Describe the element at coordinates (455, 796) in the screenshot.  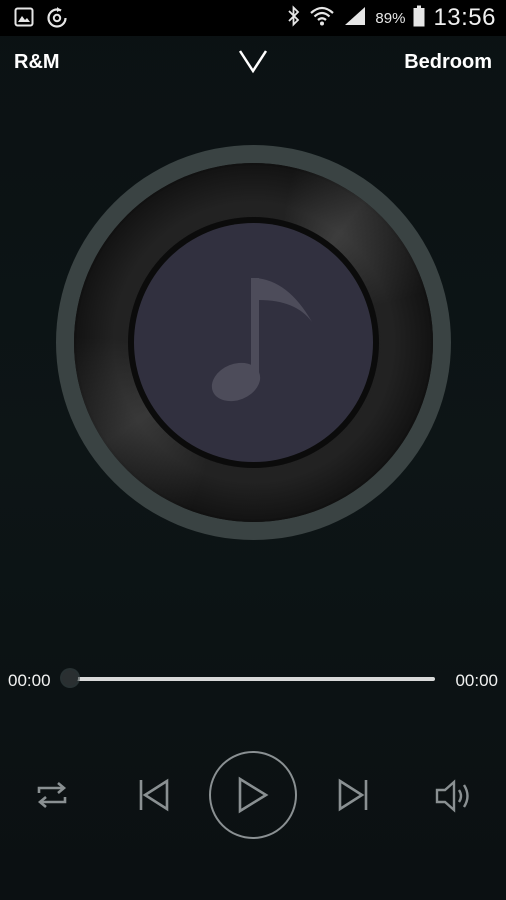
I see `volume-icon` at that location.